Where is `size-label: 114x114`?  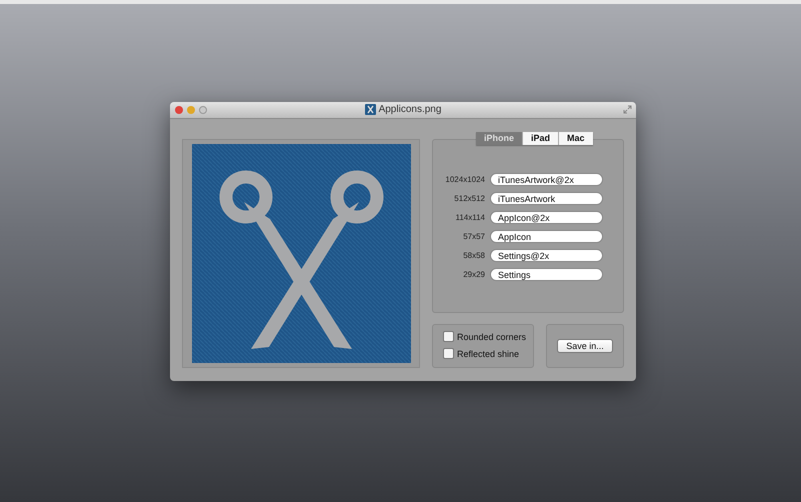
size-label: 114x114 is located at coordinates (469, 217).